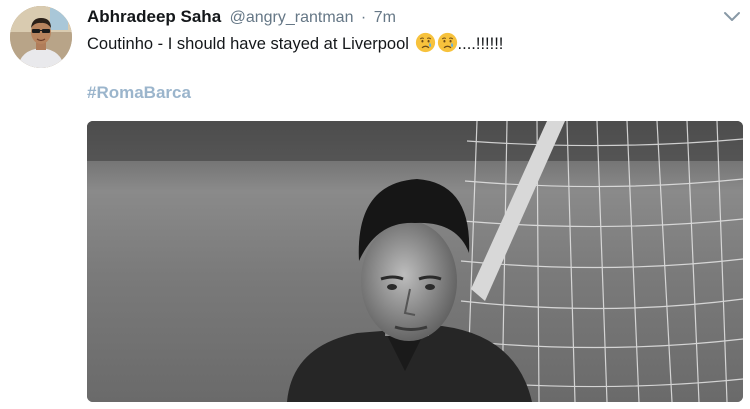 The width and height of the screenshot is (750, 409). Describe the element at coordinates (139, 93) in the screenshot. I see `hashtag-link: #RomaBarca` at that location.